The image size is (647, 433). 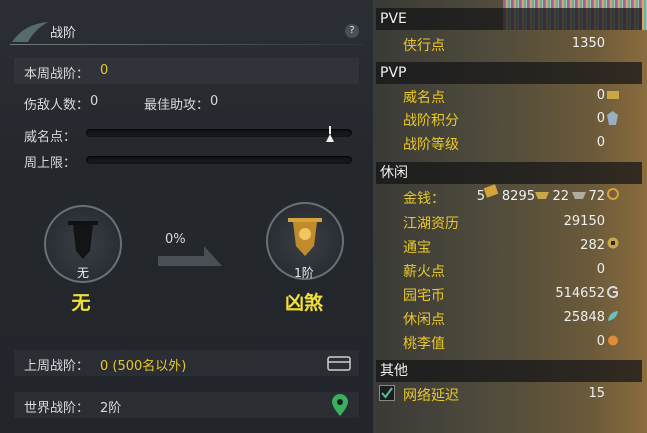 I want to click on weekly-rank-label: 本周战阶：, so click(x=57, y=74).